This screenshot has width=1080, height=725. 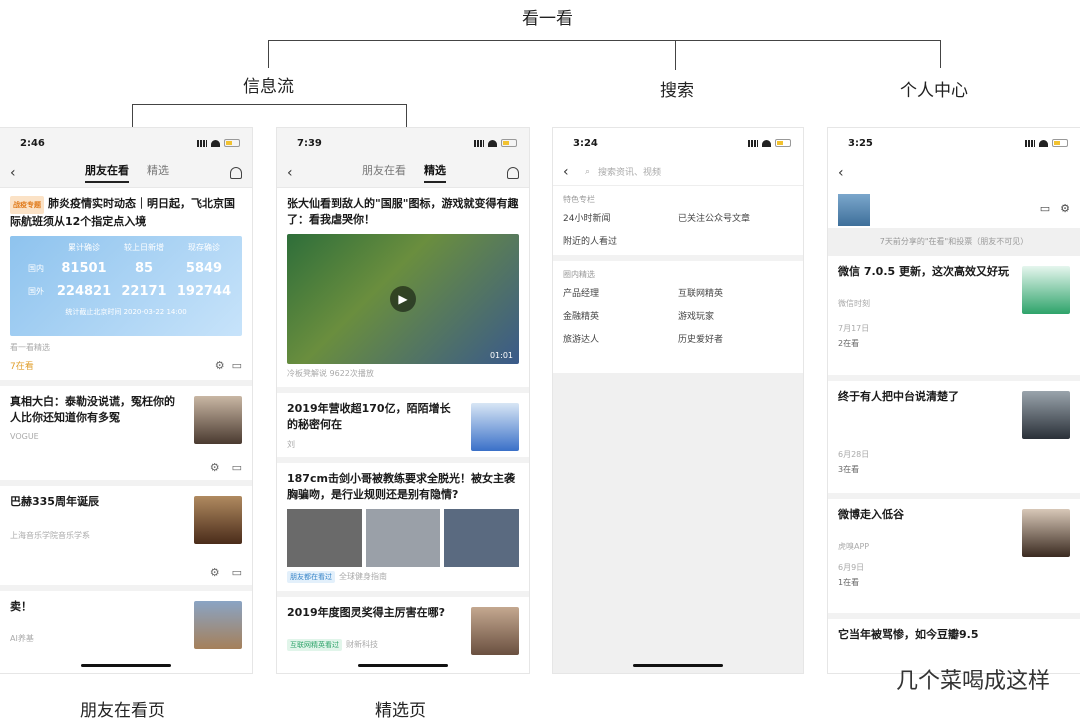 I want to click on article-title: 微信 7.0.5 更新，这次高效又好玩, so click(x=923, y=271).